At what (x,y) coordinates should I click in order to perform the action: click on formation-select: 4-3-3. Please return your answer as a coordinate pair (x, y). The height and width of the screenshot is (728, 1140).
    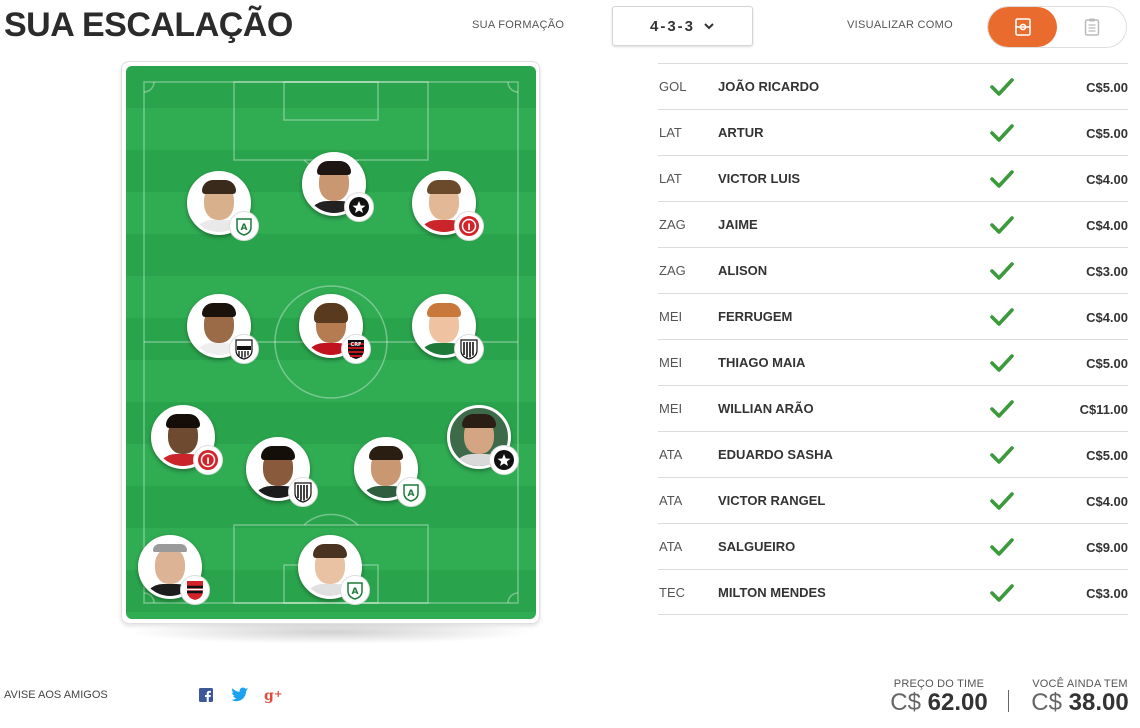
    Looking at the image, I should click on (682, 26).